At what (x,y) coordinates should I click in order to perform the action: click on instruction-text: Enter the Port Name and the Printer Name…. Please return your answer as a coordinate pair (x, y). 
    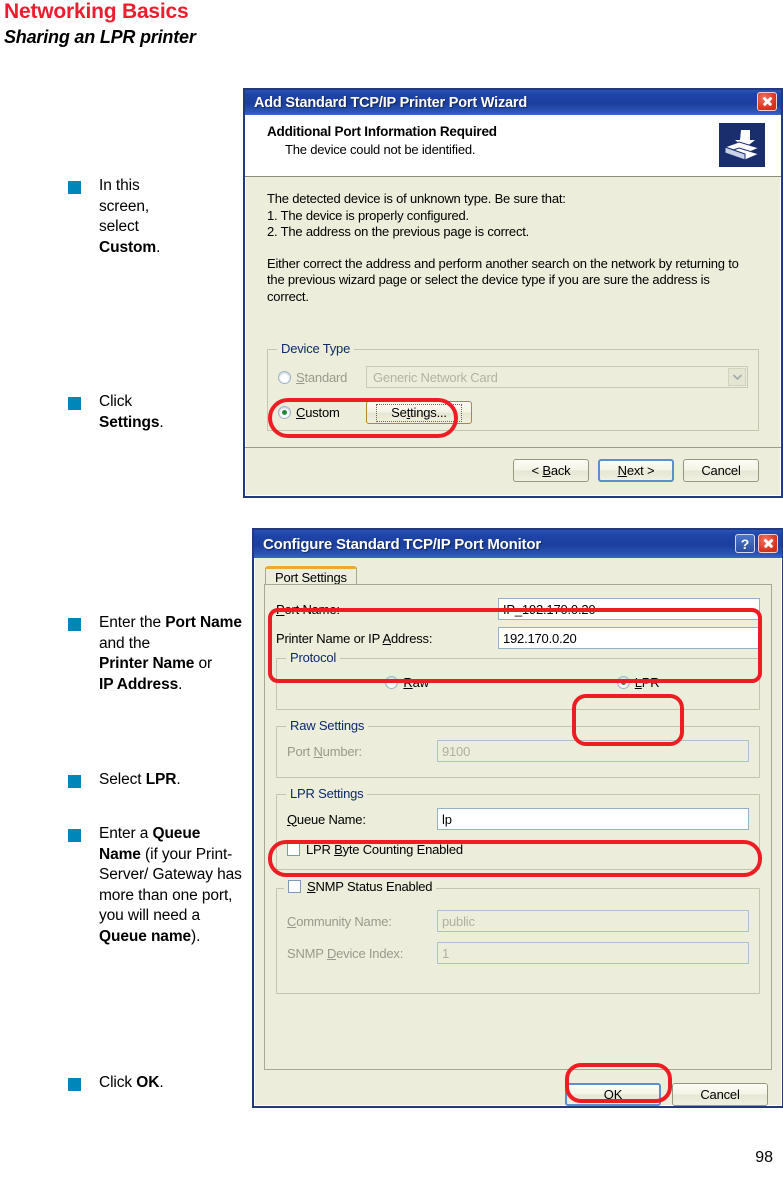
    Looking at the image, I should click on (170, 653).